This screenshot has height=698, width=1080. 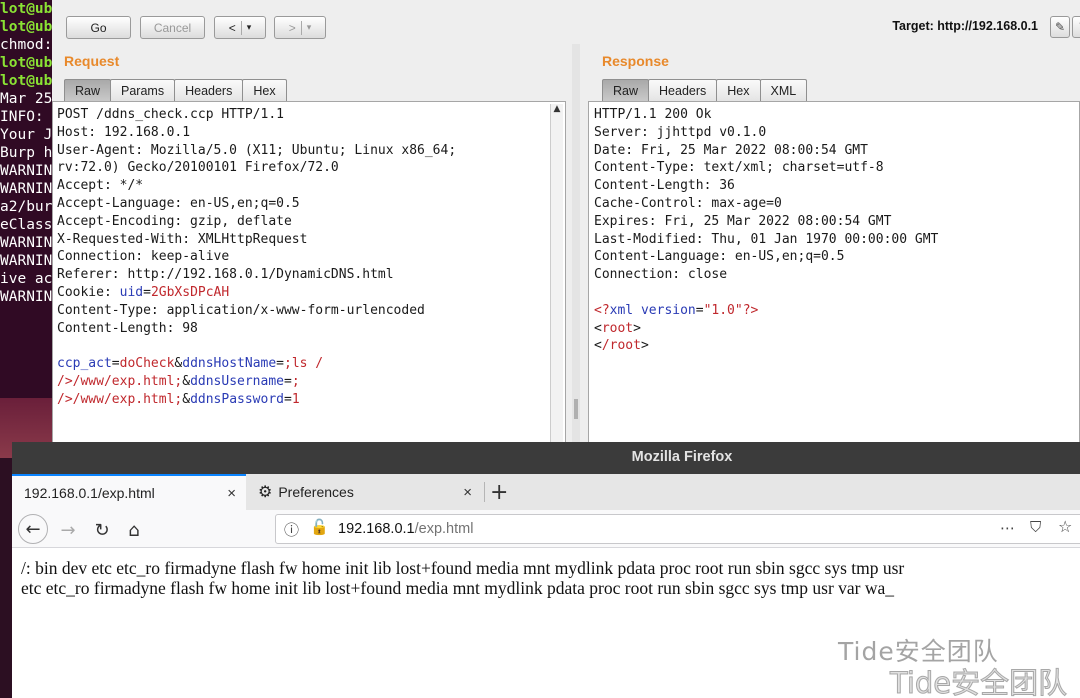 What do you see at coordinates (677, 529) in the screenshot?
I see `url-bar: ⓘ 🔓 192.168.0.1/exp.html ⋯ ⛉ ☆` at bounding box center [677, 529].